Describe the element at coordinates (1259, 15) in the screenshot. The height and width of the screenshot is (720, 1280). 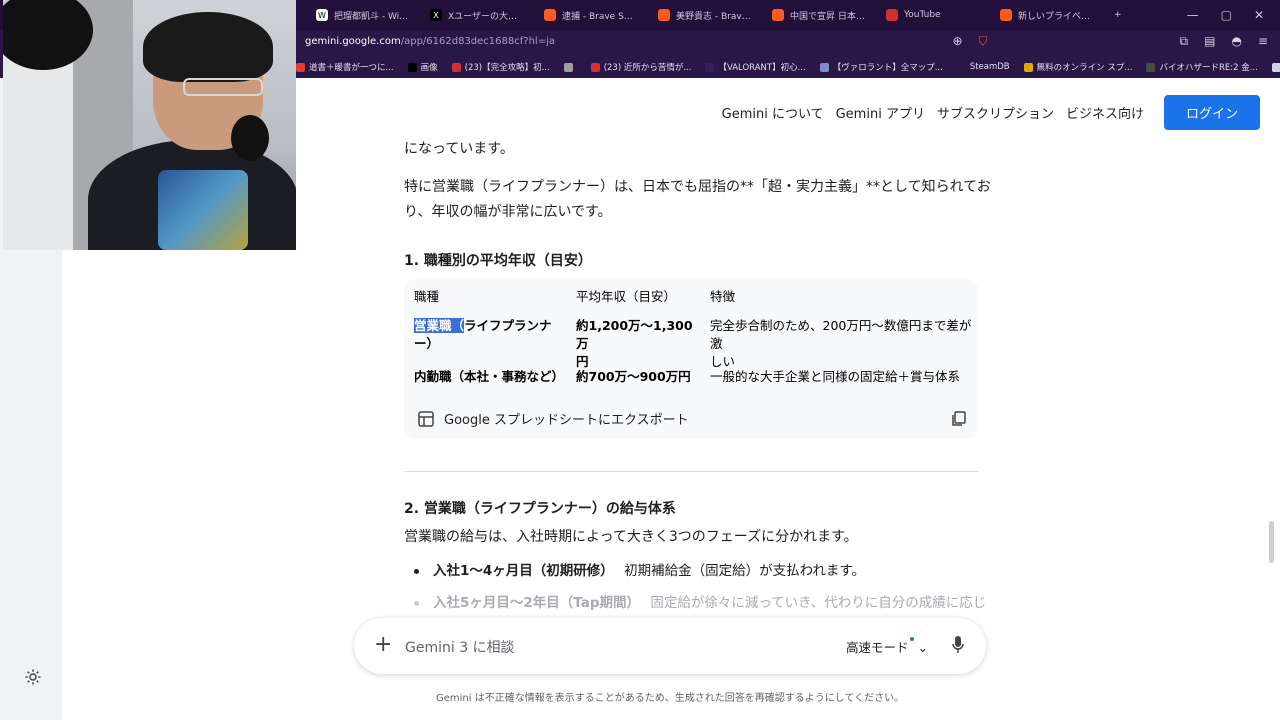
I see `close-icon: ✕` at that location.